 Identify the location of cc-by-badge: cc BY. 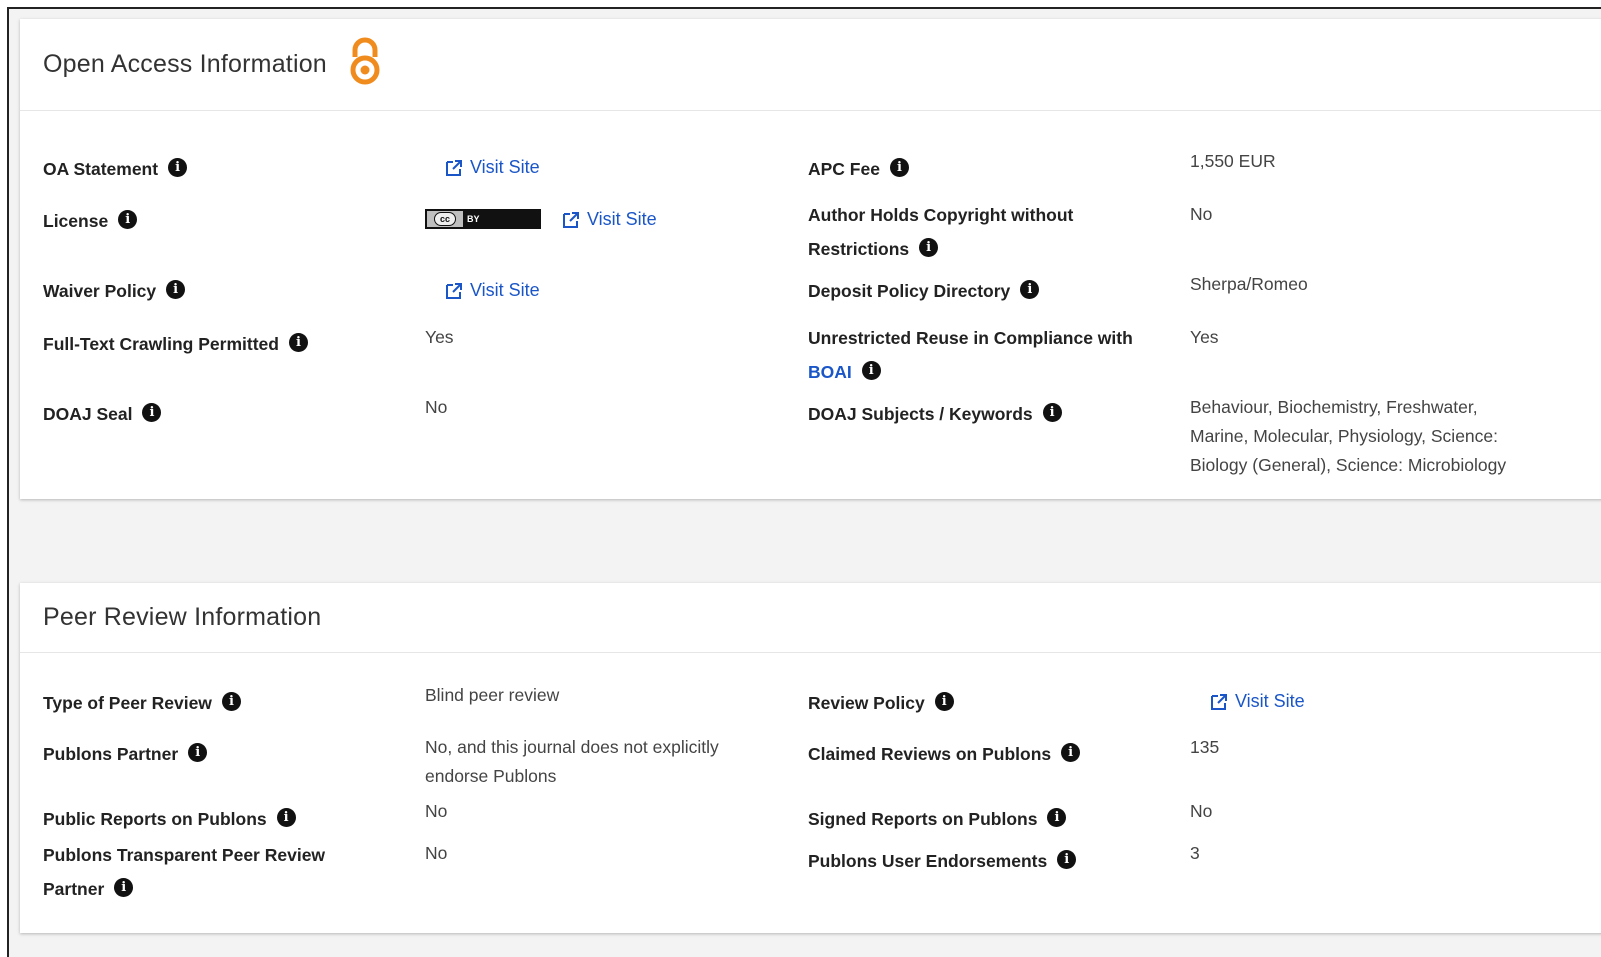
(483, 219).